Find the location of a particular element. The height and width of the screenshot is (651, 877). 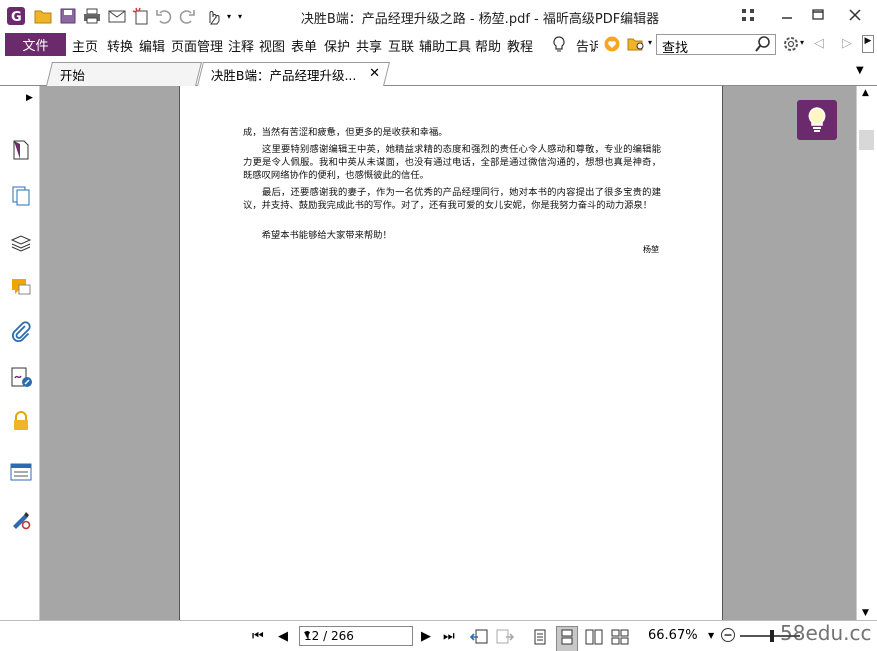

next-view-icon is located at coordinates (505, 639).